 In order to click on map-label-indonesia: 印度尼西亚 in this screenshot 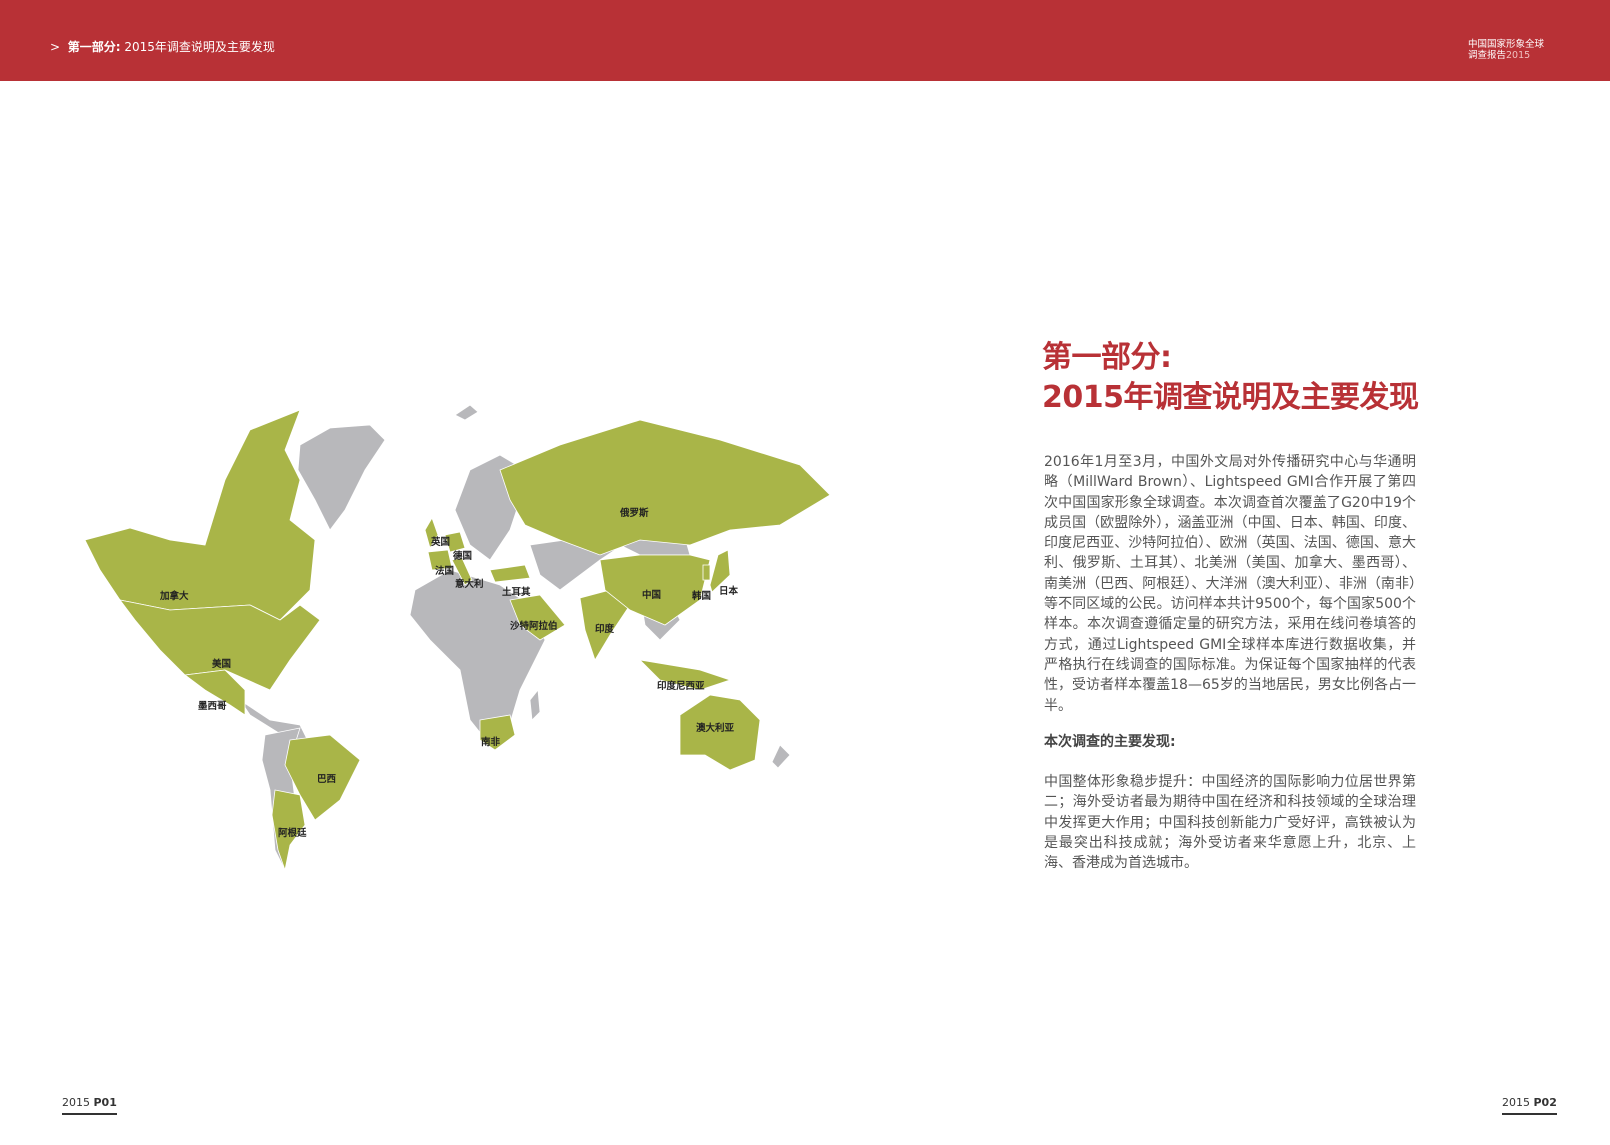, I will do `click(681, 686)`.